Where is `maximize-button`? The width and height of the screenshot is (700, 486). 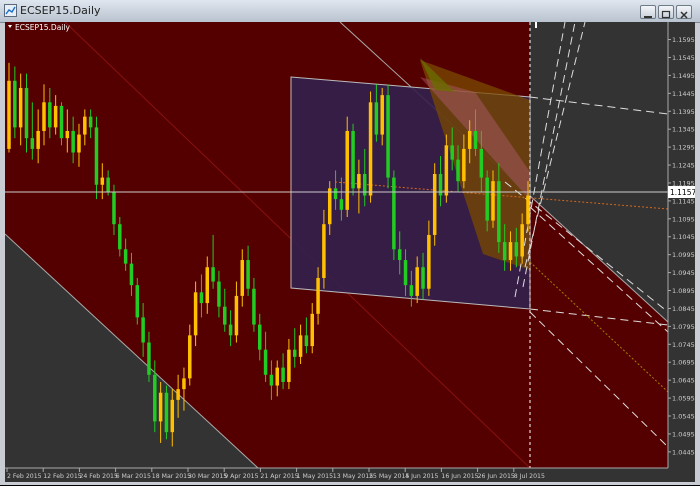 maximize-button is located at coordinates (666, 12).